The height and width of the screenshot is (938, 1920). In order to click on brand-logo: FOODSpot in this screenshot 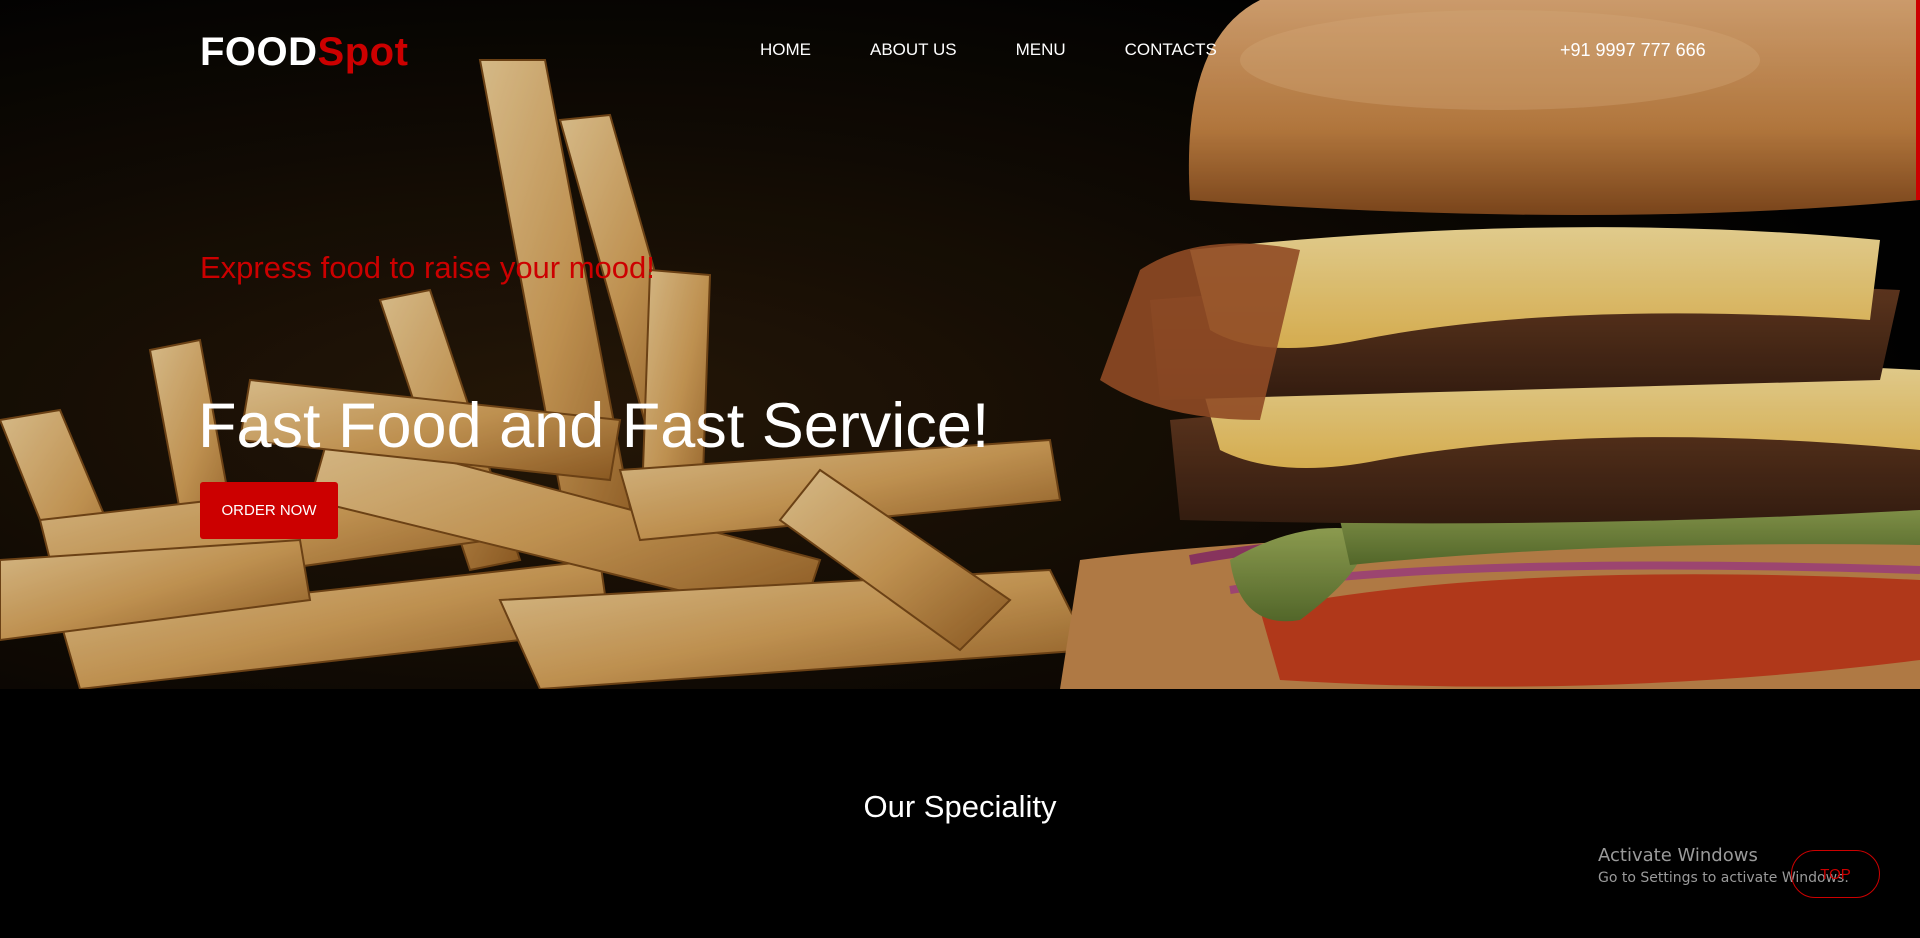, I will do `click(304, 52)`.